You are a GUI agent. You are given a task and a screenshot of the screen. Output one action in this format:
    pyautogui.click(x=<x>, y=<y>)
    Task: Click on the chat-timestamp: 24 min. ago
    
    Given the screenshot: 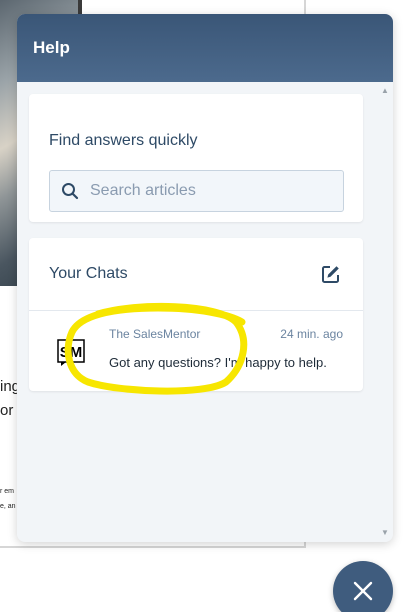 What is the action you would take?
    pyautogui.click(x=311, y=334)
    